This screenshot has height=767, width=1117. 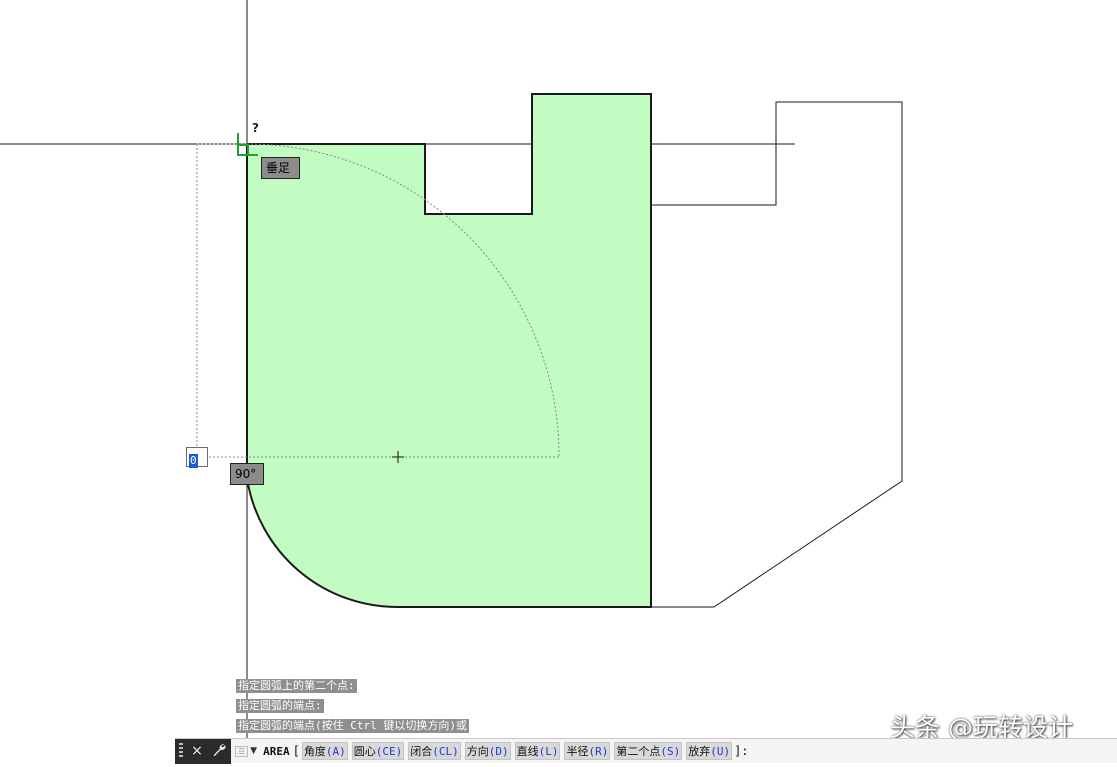 I want to click on command-name: AREA, so click(x=276, y=751).